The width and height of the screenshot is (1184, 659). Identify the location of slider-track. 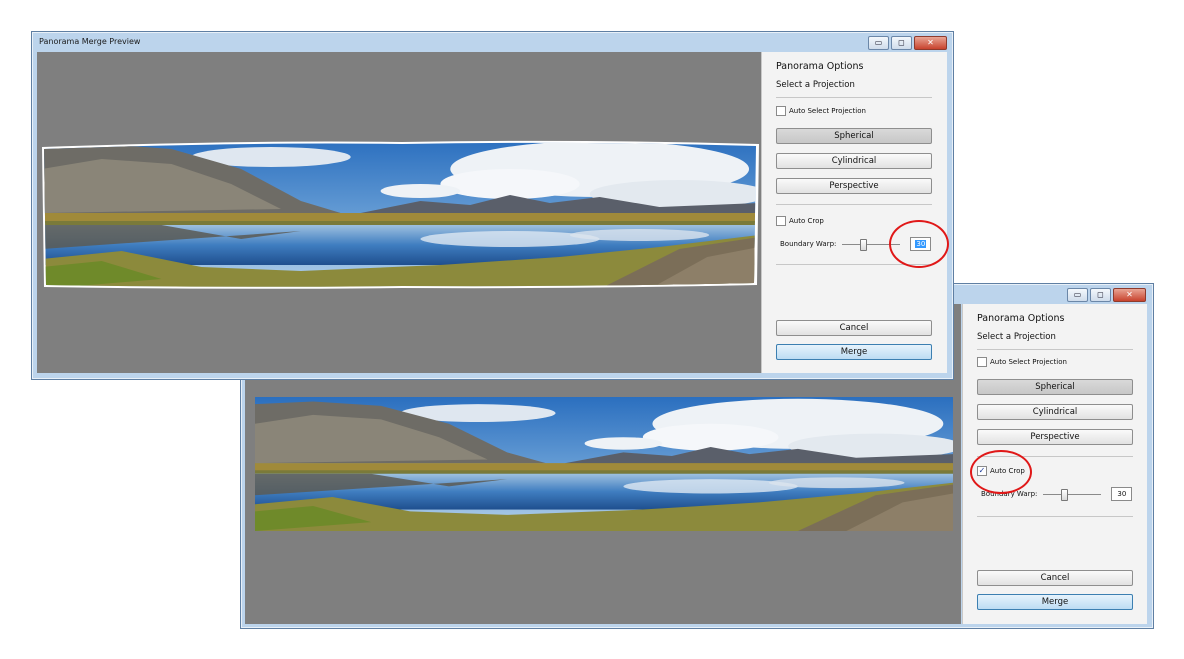
(1072, 494).